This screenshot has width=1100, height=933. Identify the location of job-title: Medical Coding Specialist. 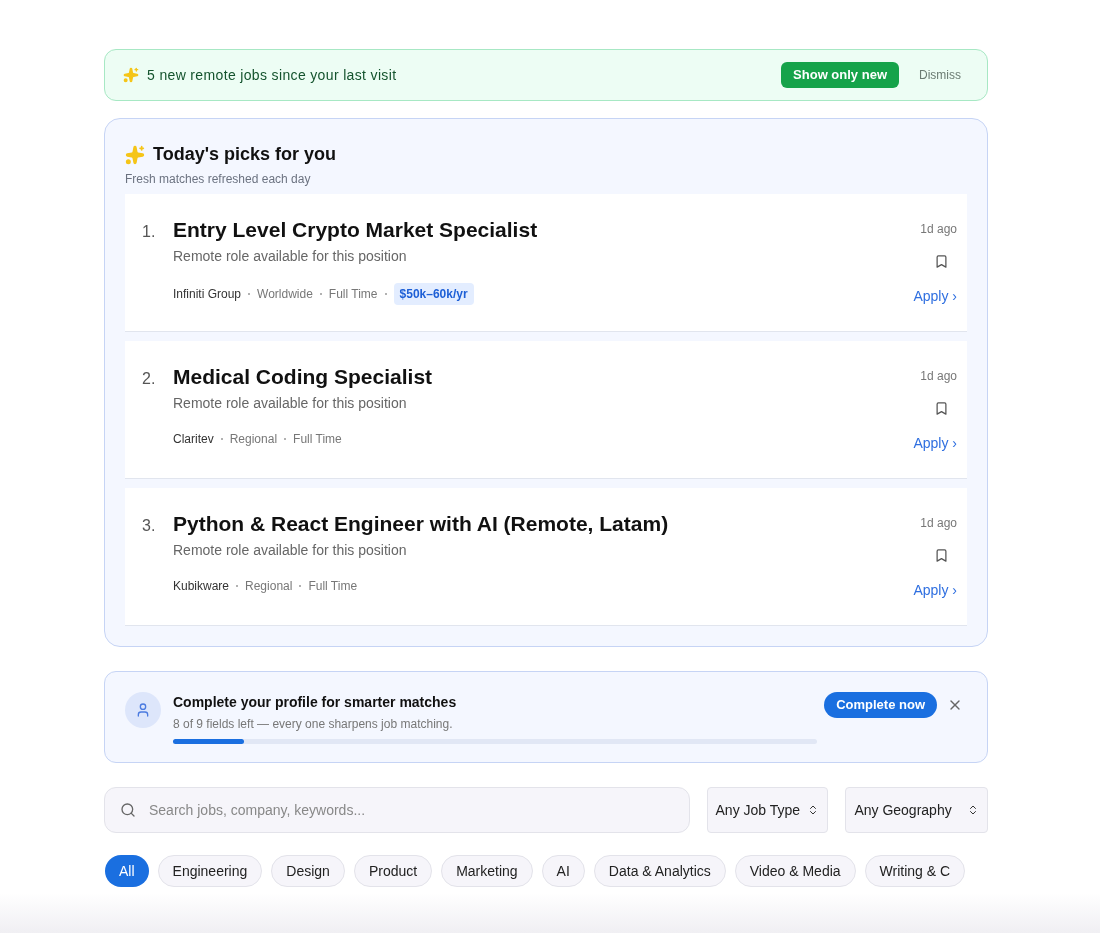
(543, 377).